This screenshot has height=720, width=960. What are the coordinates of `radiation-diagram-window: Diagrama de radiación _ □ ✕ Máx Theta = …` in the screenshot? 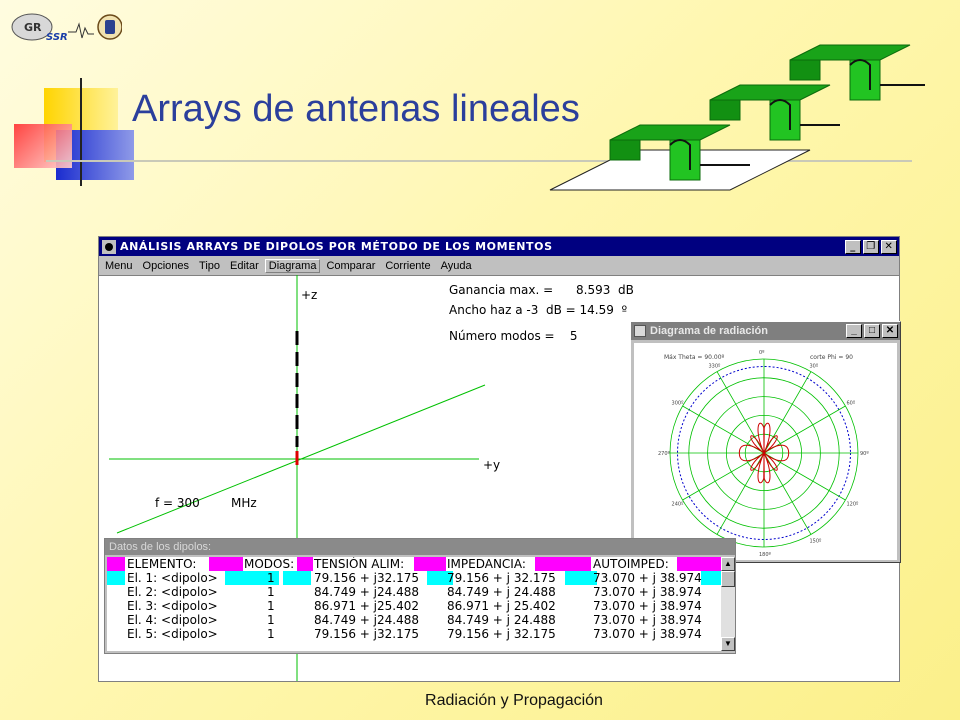 It's located at (765, 442).